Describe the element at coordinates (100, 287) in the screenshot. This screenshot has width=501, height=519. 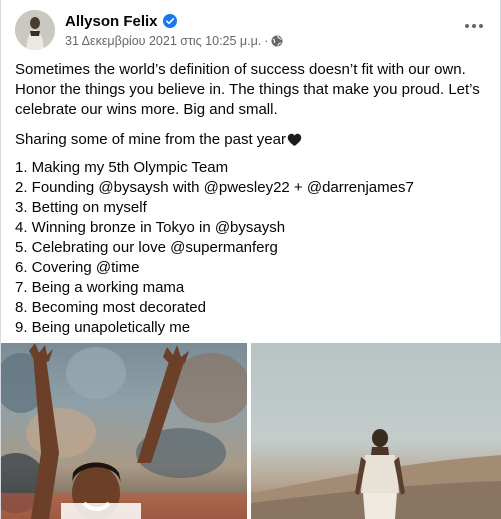
I see `list-item: 7. Being a working mama` at that location.